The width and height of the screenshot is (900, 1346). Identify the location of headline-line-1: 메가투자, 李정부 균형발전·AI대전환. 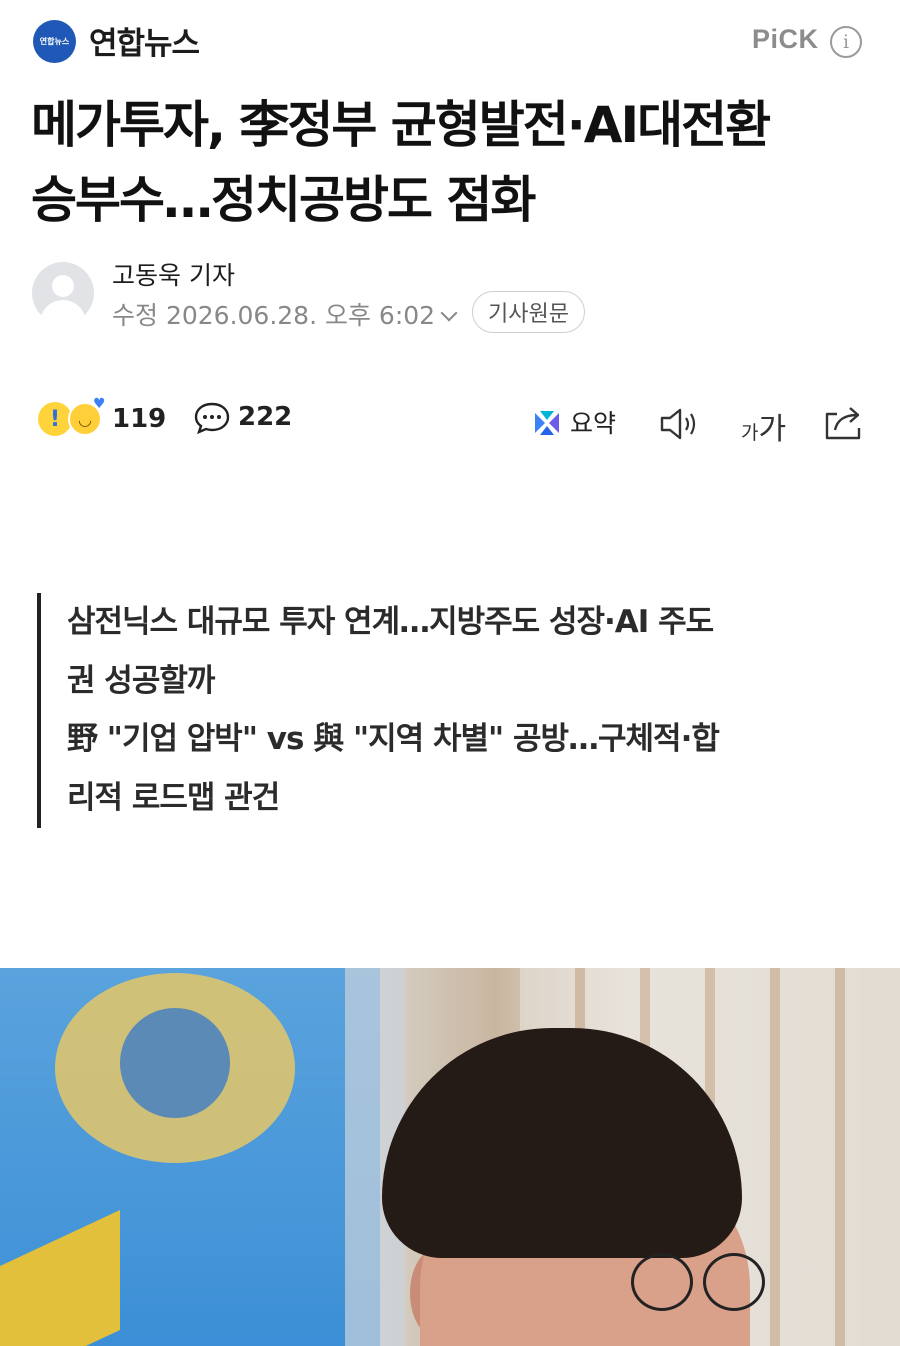
(401, 125).